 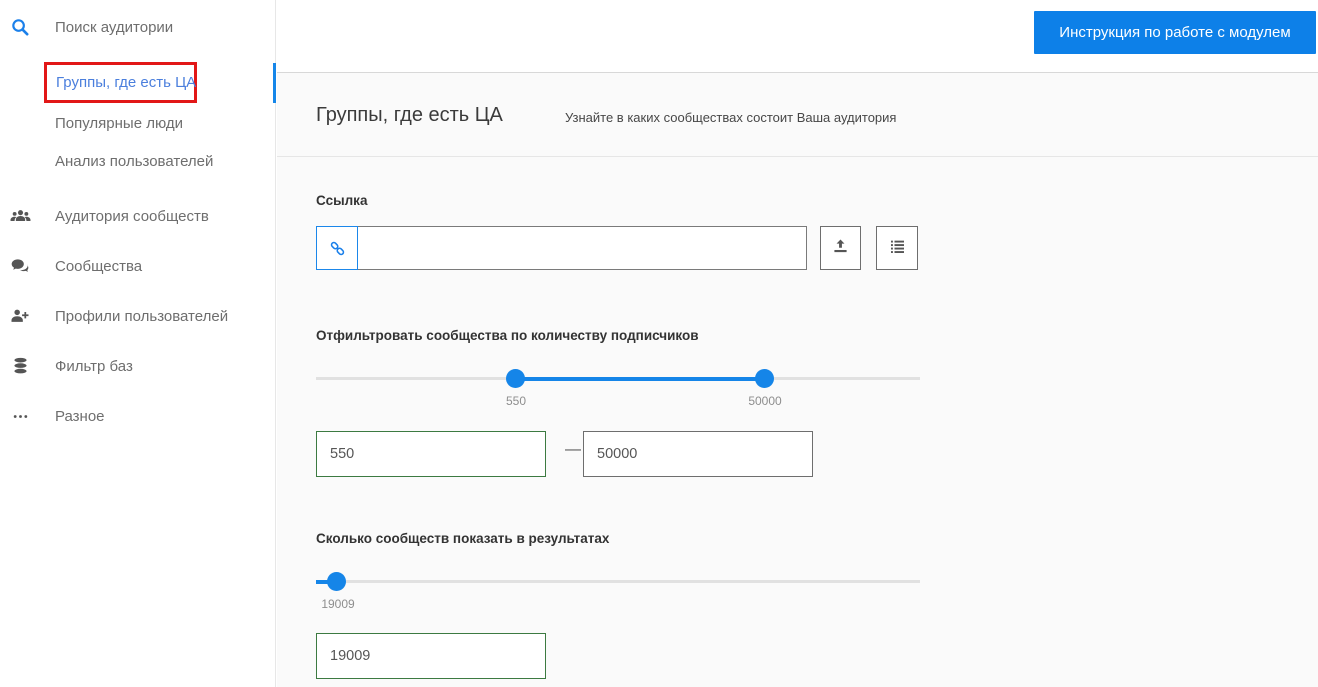 I want to click on slider-max-value-label: 50000, so click(x=765, y=401).